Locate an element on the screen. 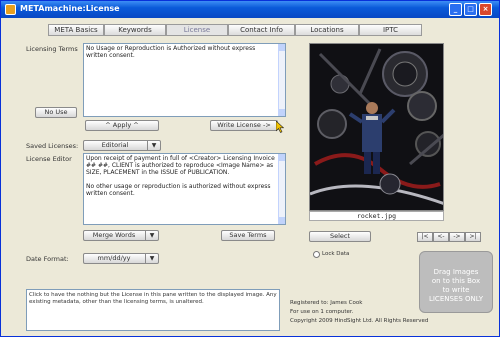 Image resolution: width=500 pixels, height=337 pixels. image-preview is located at coordinates (376, 127).